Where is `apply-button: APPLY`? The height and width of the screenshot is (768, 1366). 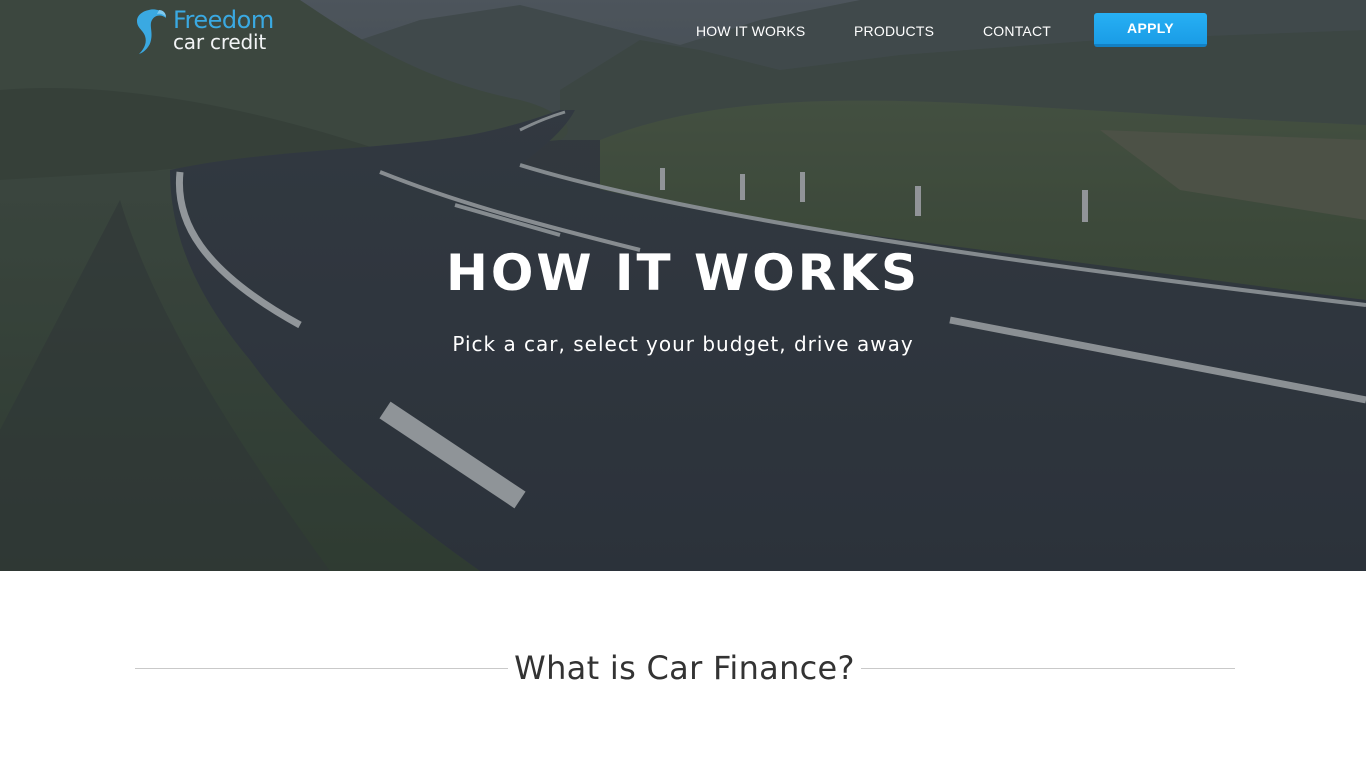
apply-button: APPLY is located at coordinates (1150, 30).